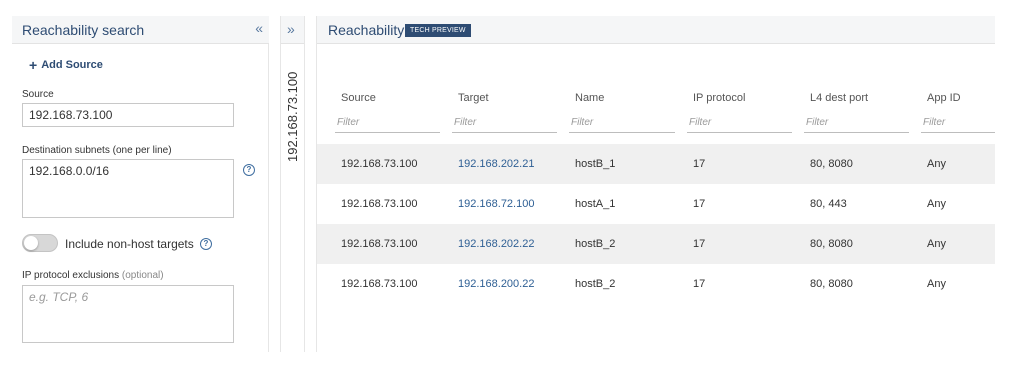 The width and height of the screenshot is (1024, 376). Describe the element at coordinates (595, 204) in the screenshot. I see `cell-name: hostA_1` at that location.